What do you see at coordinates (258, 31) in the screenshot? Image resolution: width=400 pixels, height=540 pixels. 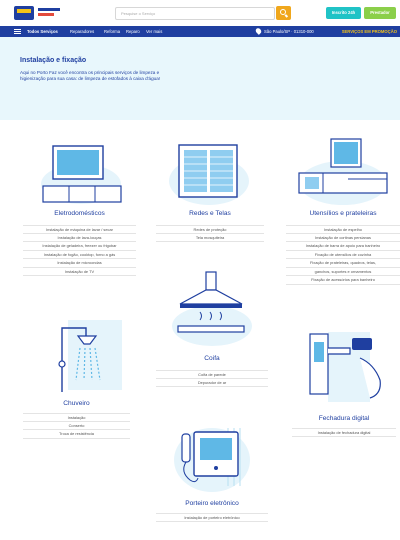 I see `location-pin-icon` at bounding box center [258, 31].